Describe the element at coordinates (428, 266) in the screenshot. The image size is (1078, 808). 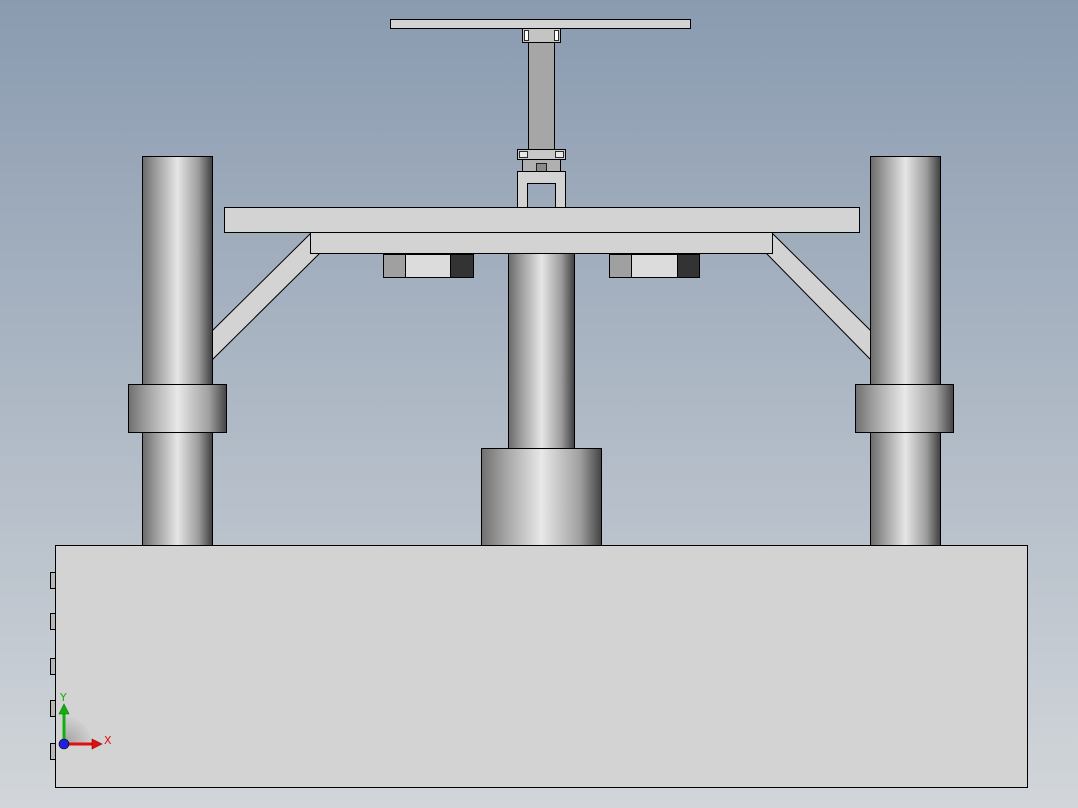
I see `left-sensor-block` at that location.